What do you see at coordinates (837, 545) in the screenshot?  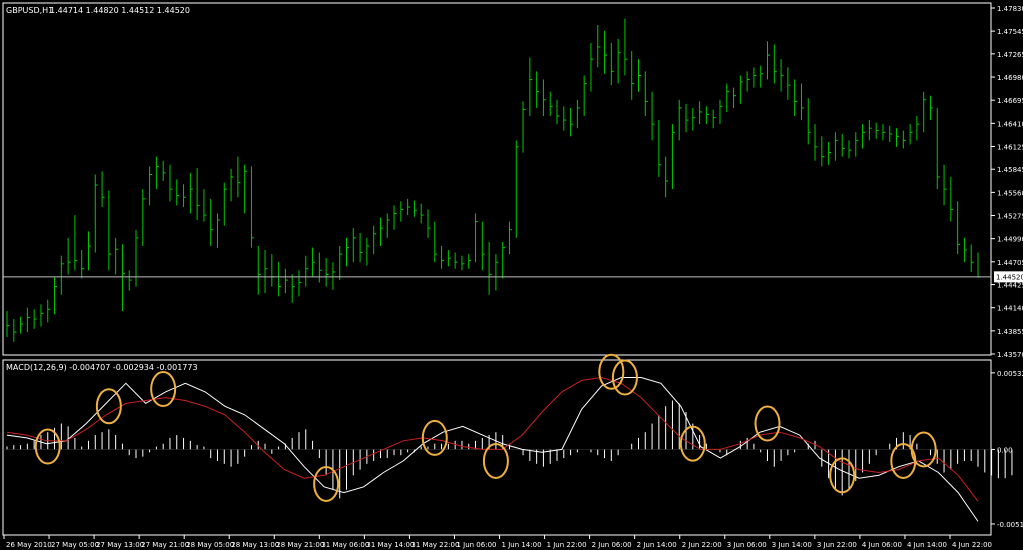 I see `time-tick-label: 3 Jun 22:00` at bounding box center [837, 545].